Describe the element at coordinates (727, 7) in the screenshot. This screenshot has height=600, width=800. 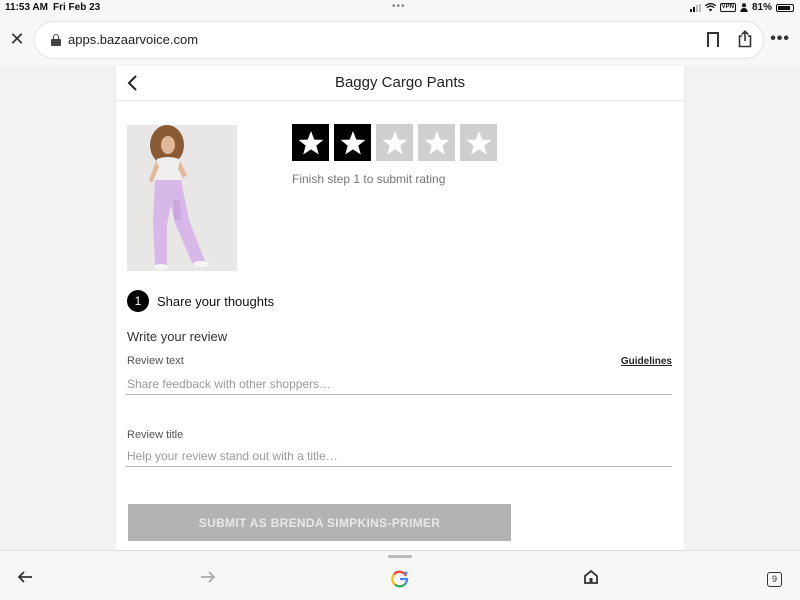
I see `vpn-icon: VPN` at that location.